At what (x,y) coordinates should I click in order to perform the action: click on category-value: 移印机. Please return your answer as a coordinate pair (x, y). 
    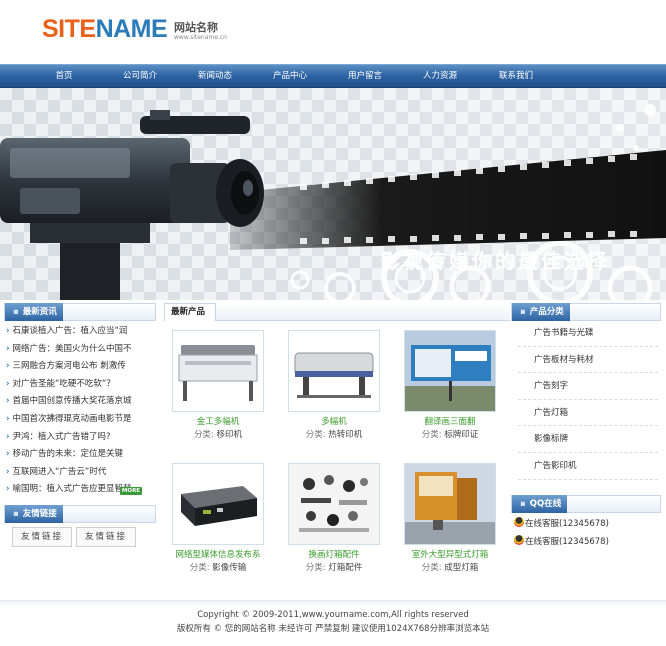
    Looking at the image, I should click on (230, 435).